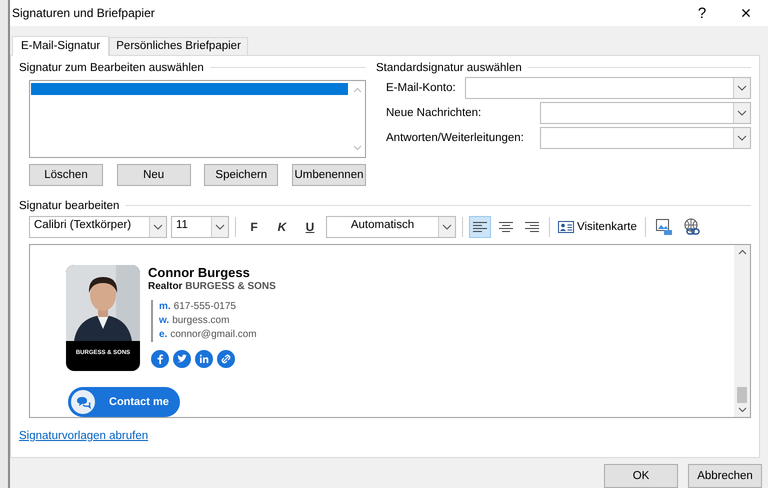  Describe the element at coordinates (212, 286) in the screenshot. I see `signature-role: Realtor BURGESS & SONS` at that location.